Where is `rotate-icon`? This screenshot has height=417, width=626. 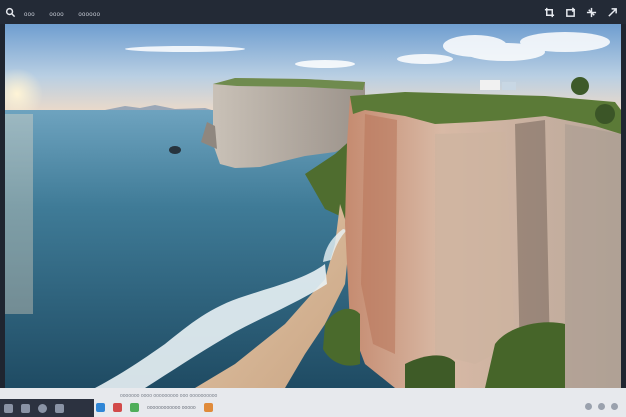
rotate-icon is located at coordinates (570, 12).